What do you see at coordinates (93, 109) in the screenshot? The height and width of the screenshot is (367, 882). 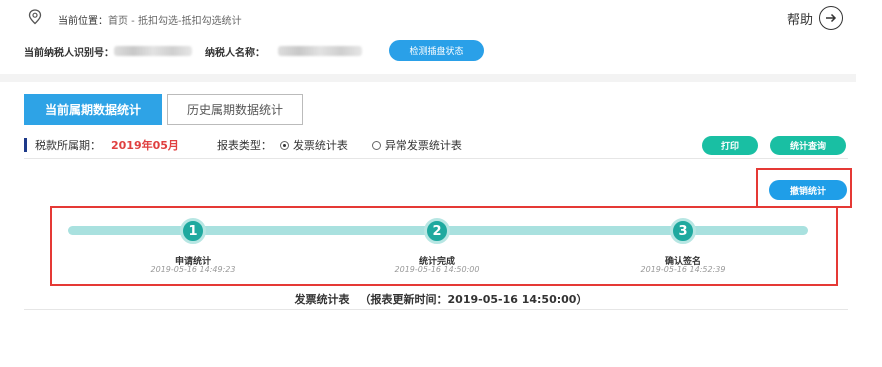 I see `tab-current-period: 当前属期数据统计` at bounding box center [93, 109].